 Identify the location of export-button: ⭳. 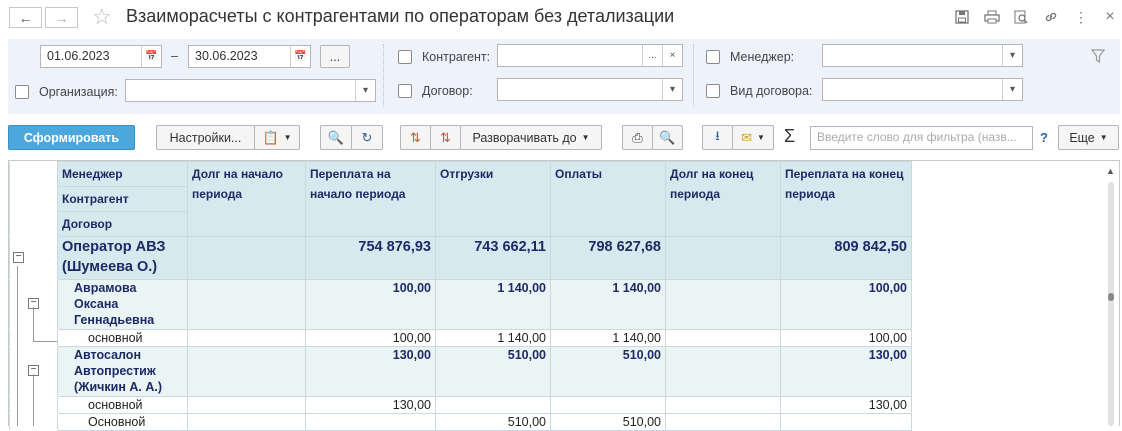
(717, 137).